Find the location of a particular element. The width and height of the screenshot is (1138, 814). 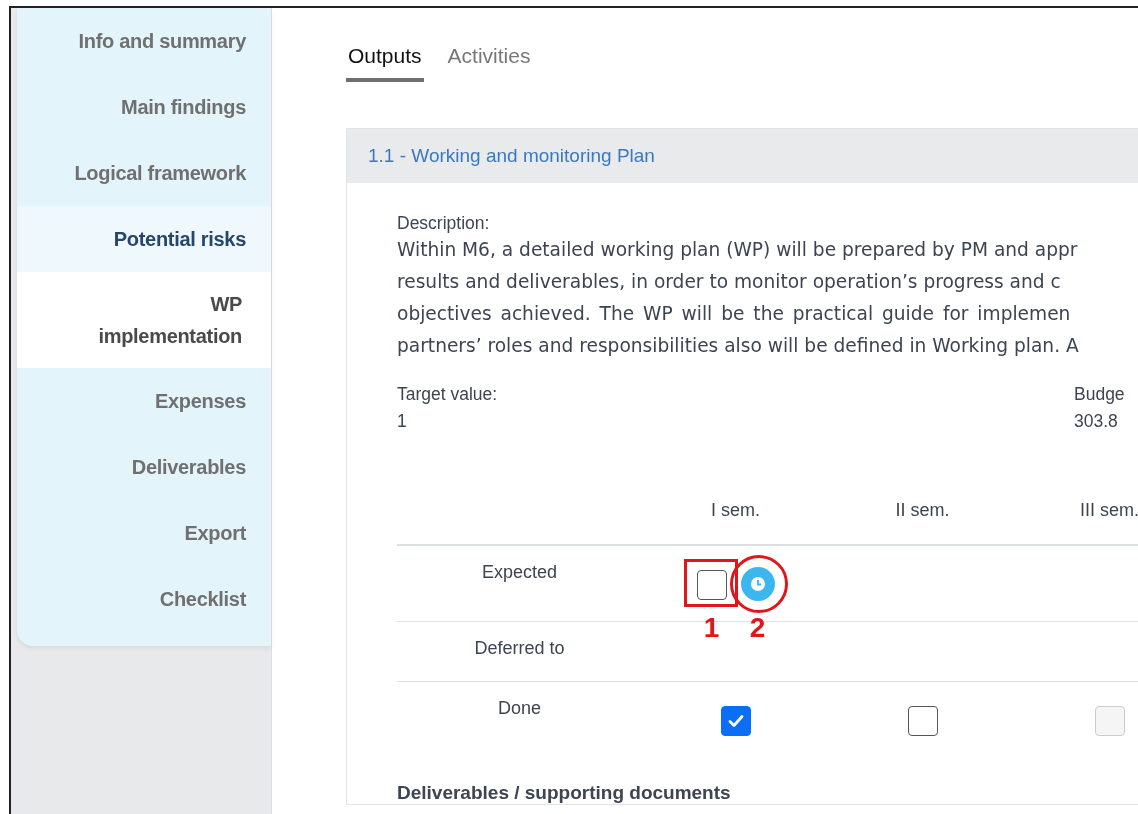

sidebar-item: Logical framework is located at coordinates (144, 173).